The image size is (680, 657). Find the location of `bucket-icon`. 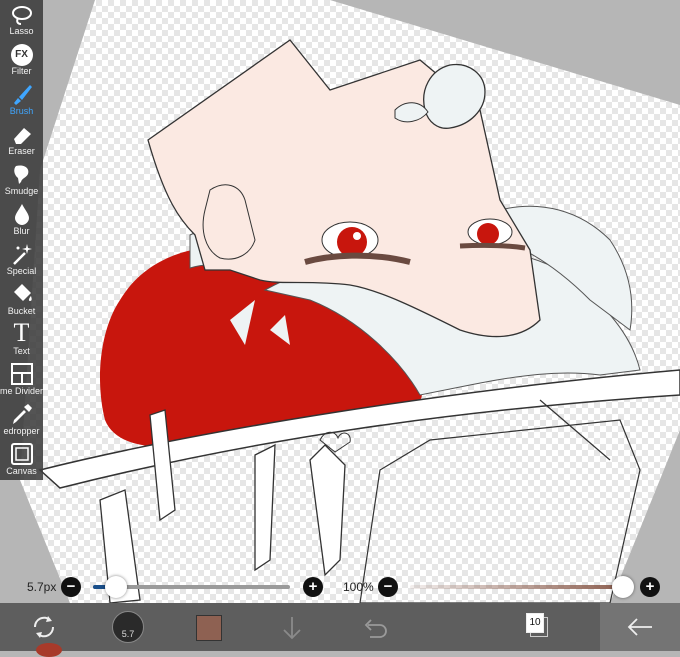

bucket-icon is located at coordinates (22, 292).